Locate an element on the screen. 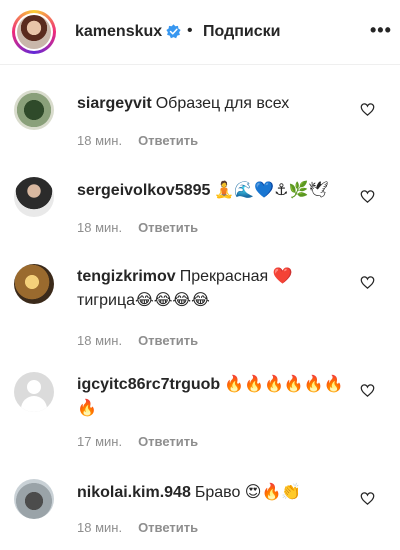 The image size is (400, 550). commenter-username: nikolai.kim.948 is located at coordinates (134, 492).